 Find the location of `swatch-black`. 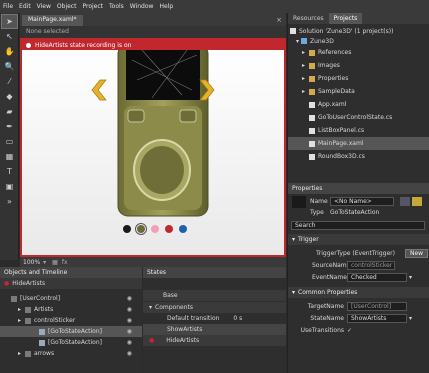

swatch-black is located at coordinates (127, 229).